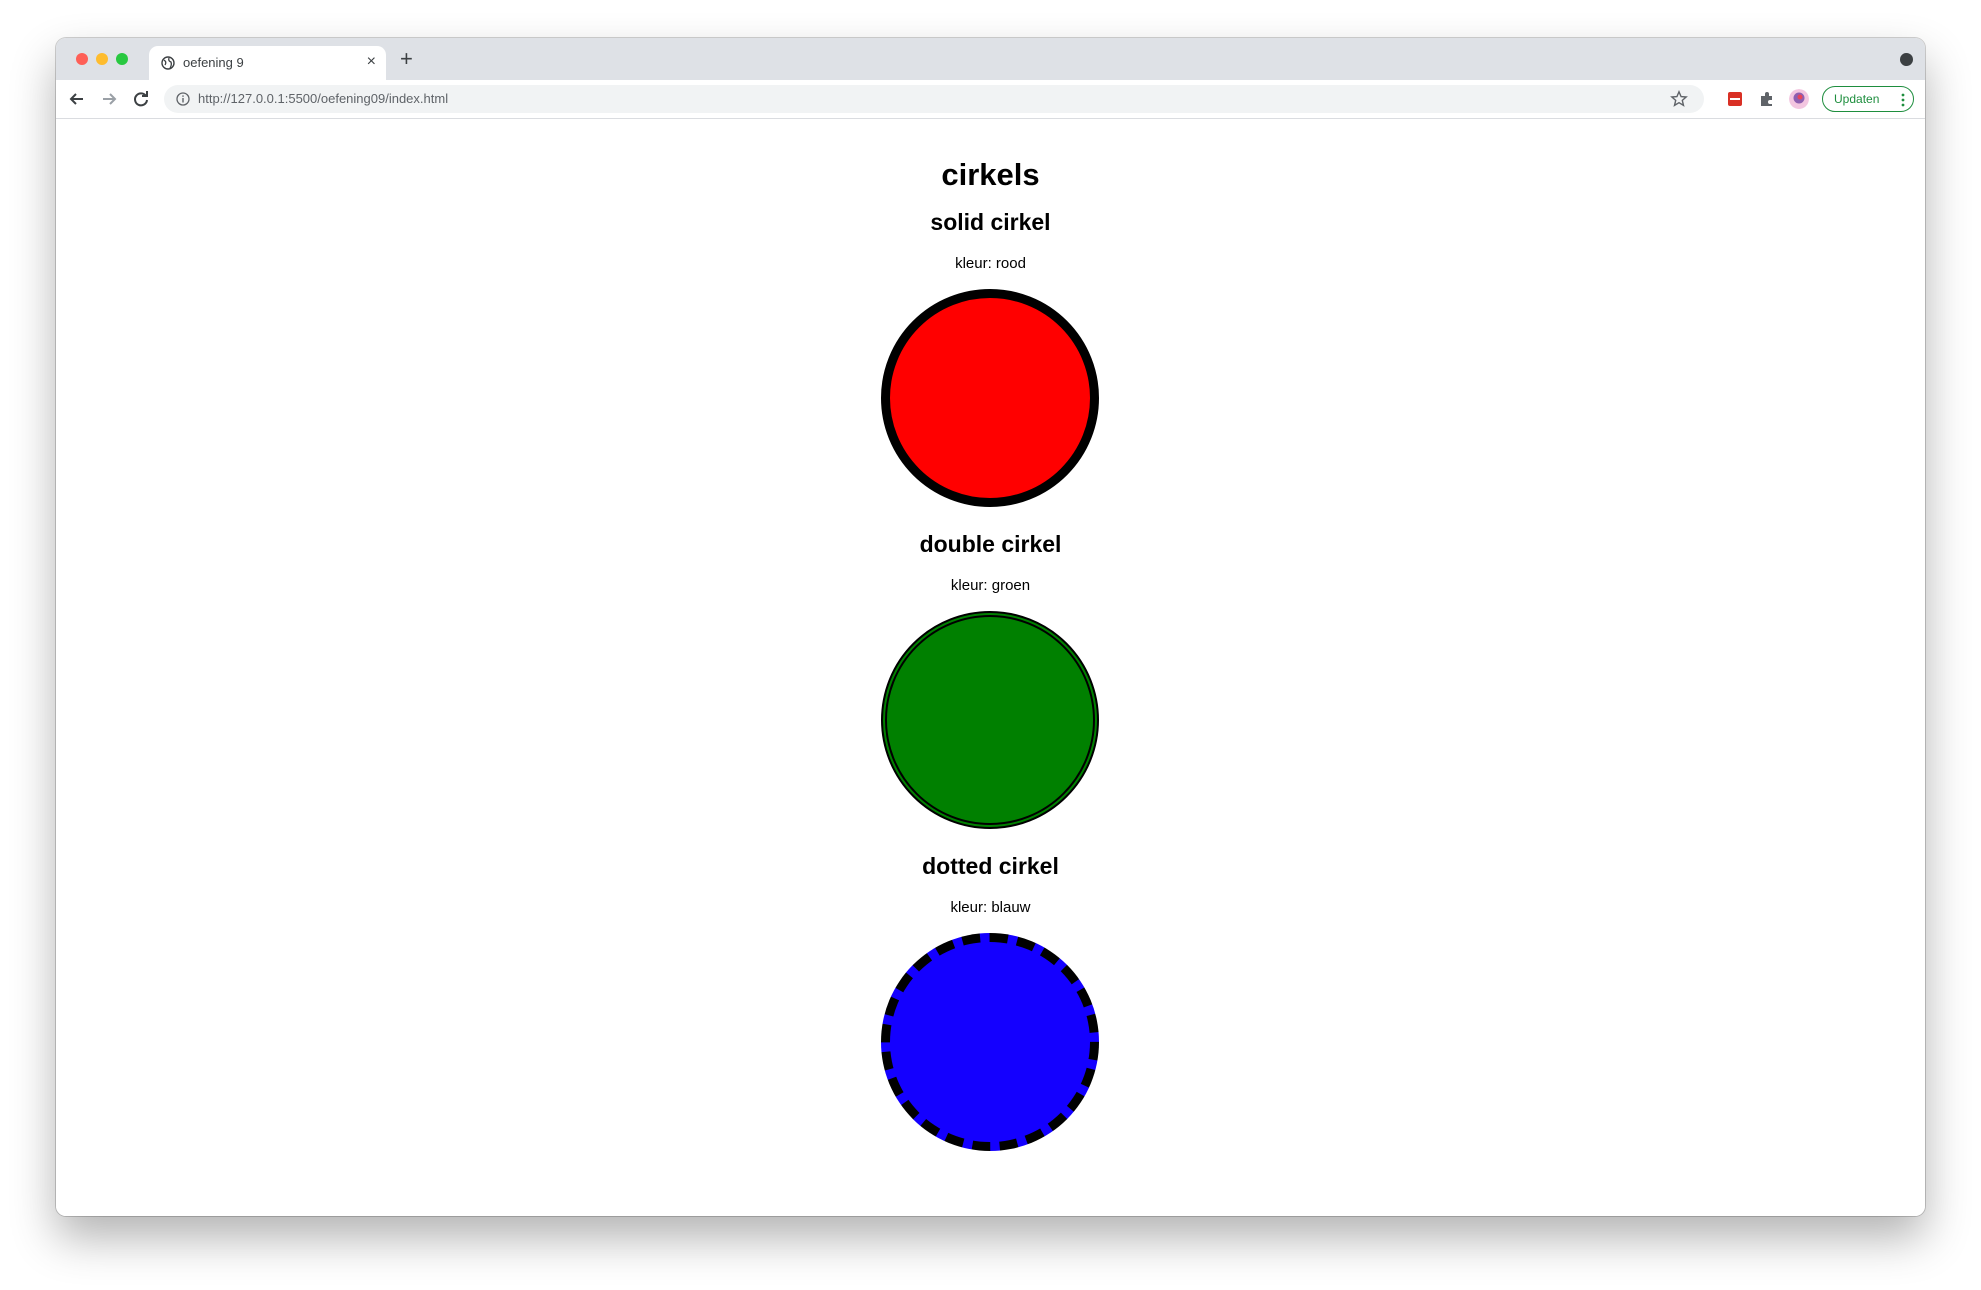 The image size is (1981, 1290). I want to click on kebab-menu-icon, so click(1903, 100).